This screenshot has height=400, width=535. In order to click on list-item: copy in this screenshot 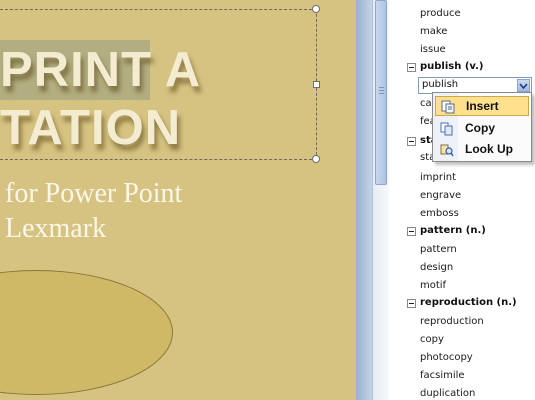, I will do `click(432, 339)`.